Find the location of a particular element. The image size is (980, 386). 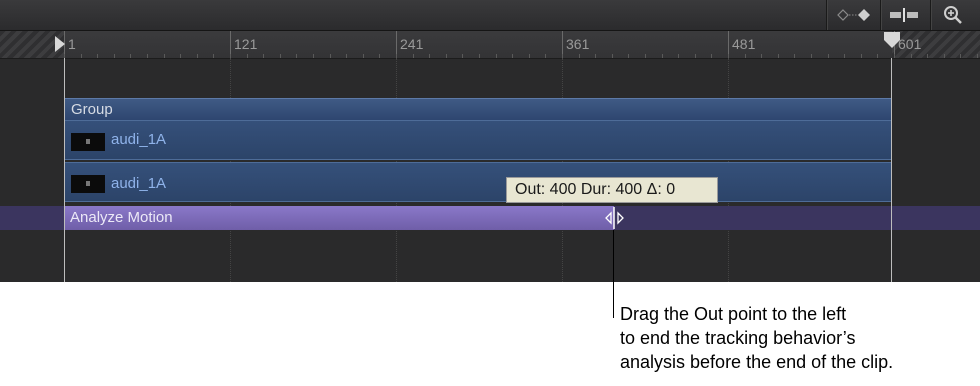

trim-info-tooltip: Out: 400 Dur: 400 Δ: 0 is located at coordinates (612, 190).